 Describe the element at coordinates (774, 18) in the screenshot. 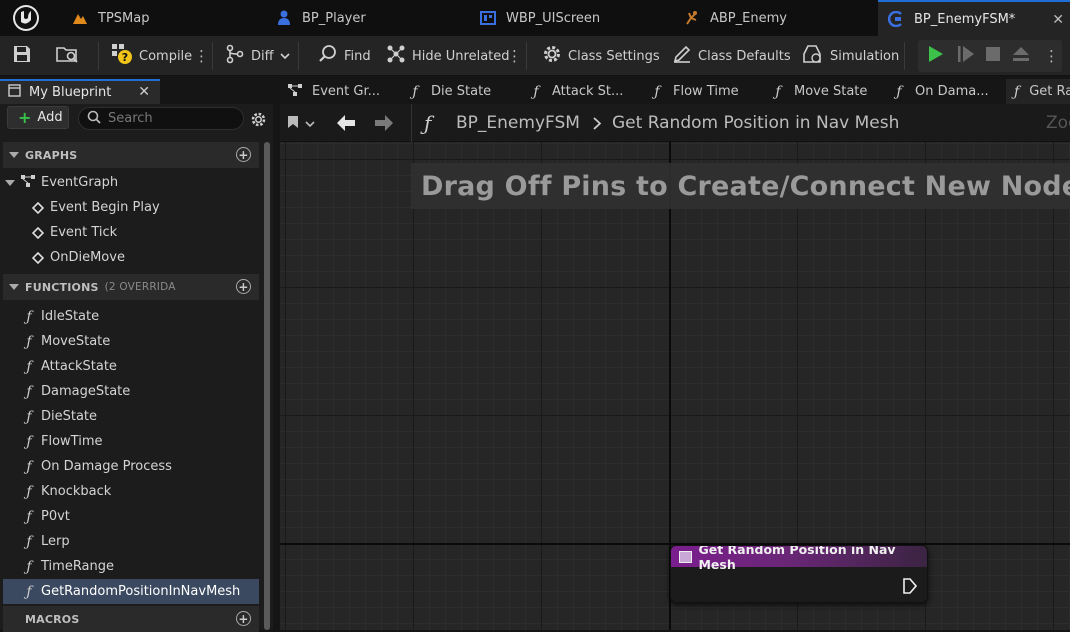

I see `doc-tab-abp-enemy: ABP_Enemy` at that location.